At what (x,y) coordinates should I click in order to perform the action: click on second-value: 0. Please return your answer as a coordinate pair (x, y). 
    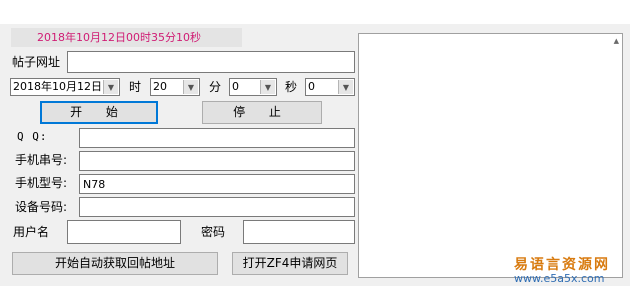
    Looking at the image, I should click on (311, 86).